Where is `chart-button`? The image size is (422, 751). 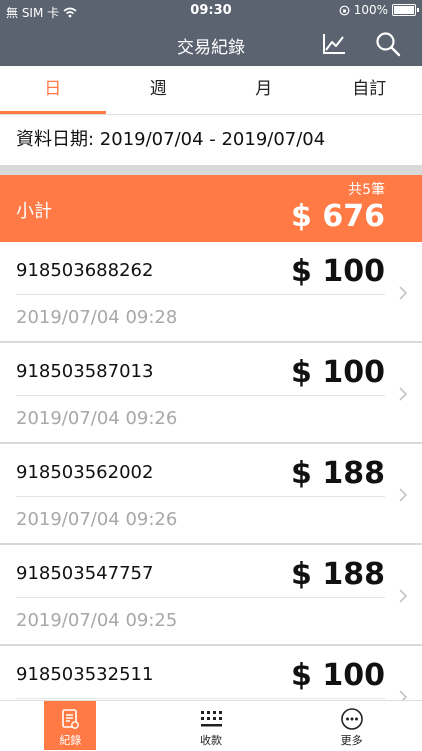 chart-button is located at coordinates (334, 44).